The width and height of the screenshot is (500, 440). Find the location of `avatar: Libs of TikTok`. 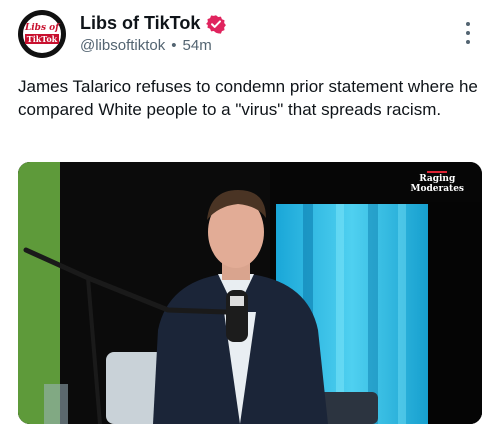

avatar: Libs of TikTok is located at coordinates (42, 34).